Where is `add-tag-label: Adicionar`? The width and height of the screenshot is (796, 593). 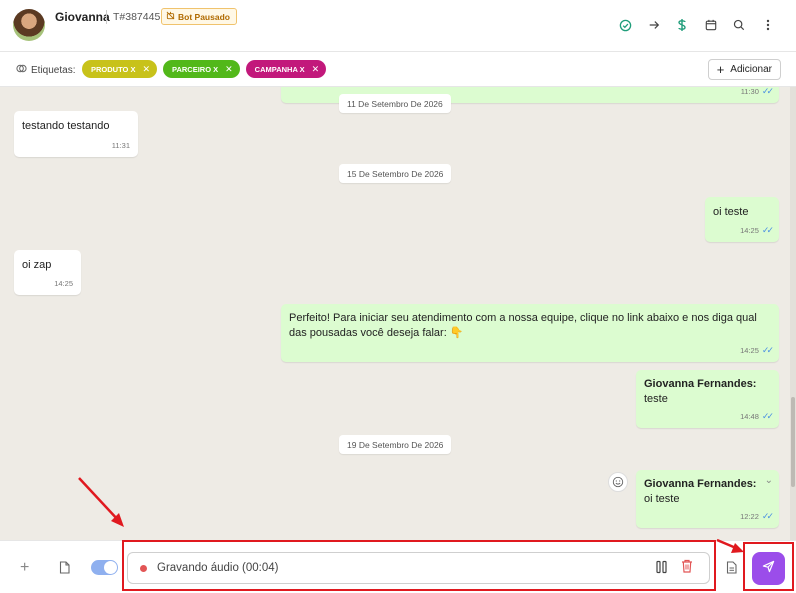
add-tag-label: Adicionar is located at coordinates (751, 69).